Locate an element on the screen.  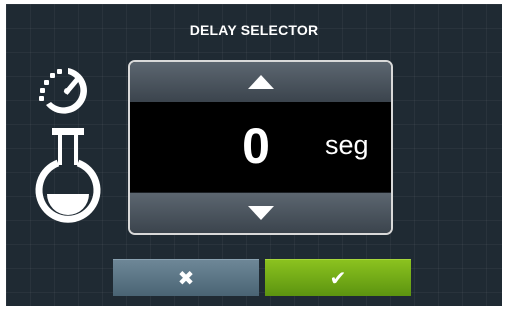
value-display: 0 seg is located at coordinates (260, 147).